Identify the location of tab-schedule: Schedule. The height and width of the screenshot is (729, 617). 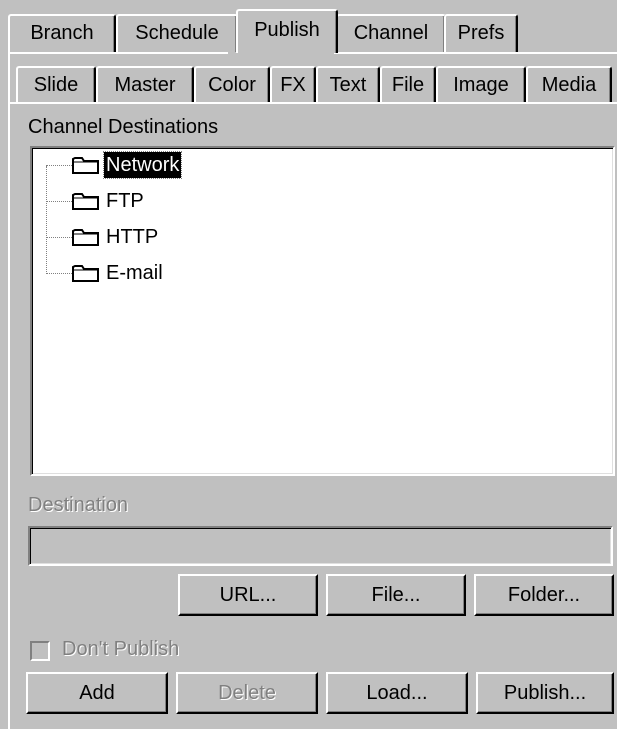
(177, 33).